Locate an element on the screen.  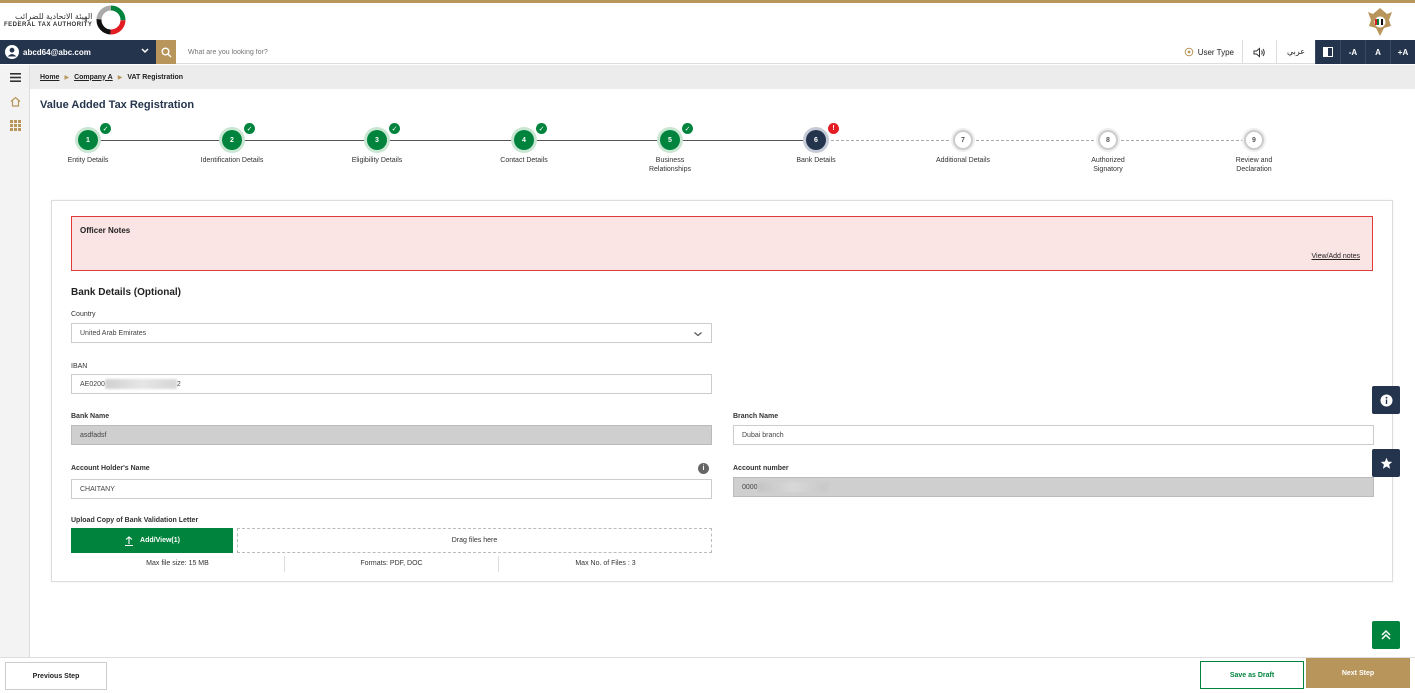
user-type-label: User Type is located at coordinates (1215, 52).